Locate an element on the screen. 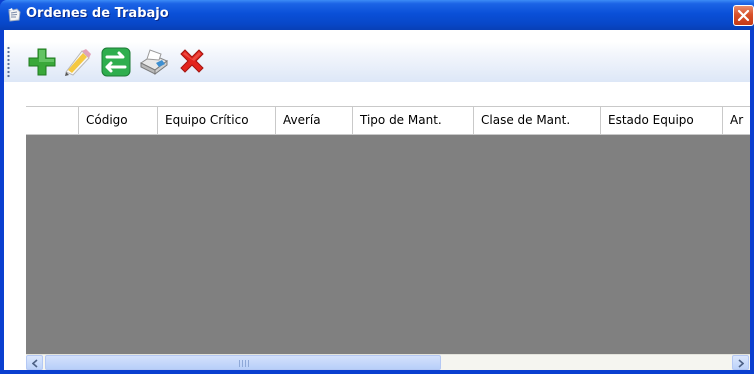 The height and width of the screenshot is (374, 754). add-button is located at coordinates (42, 62).